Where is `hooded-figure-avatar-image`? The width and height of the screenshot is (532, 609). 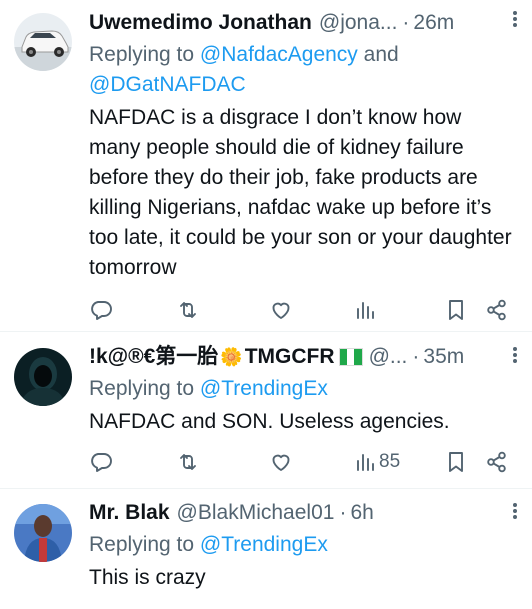
hooded-figure-avatar-image is located at coordinates (43, 377).